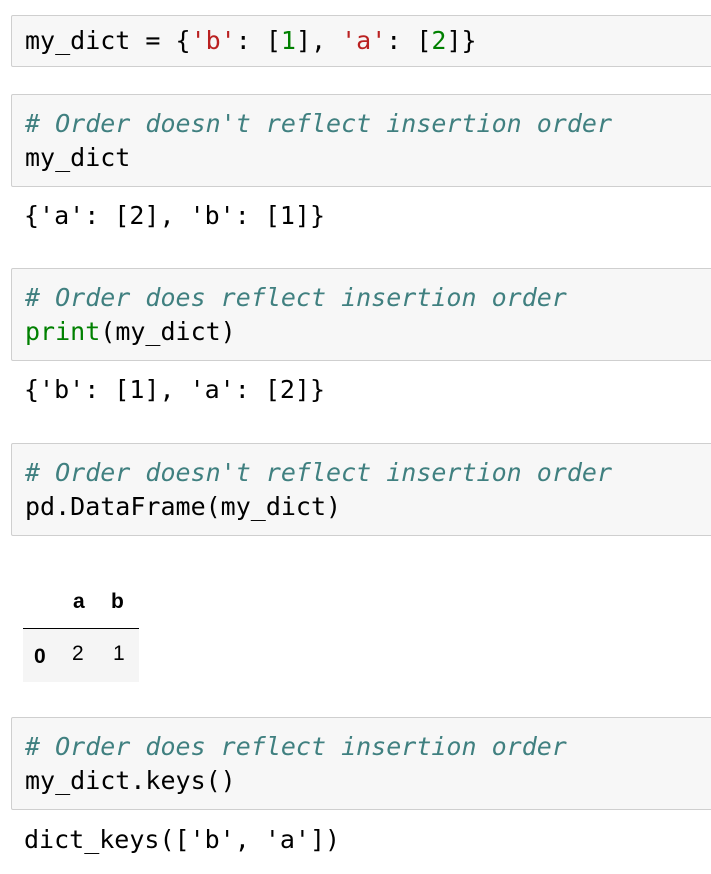  I want to click on code-line: my_dict, so click(78, 157).